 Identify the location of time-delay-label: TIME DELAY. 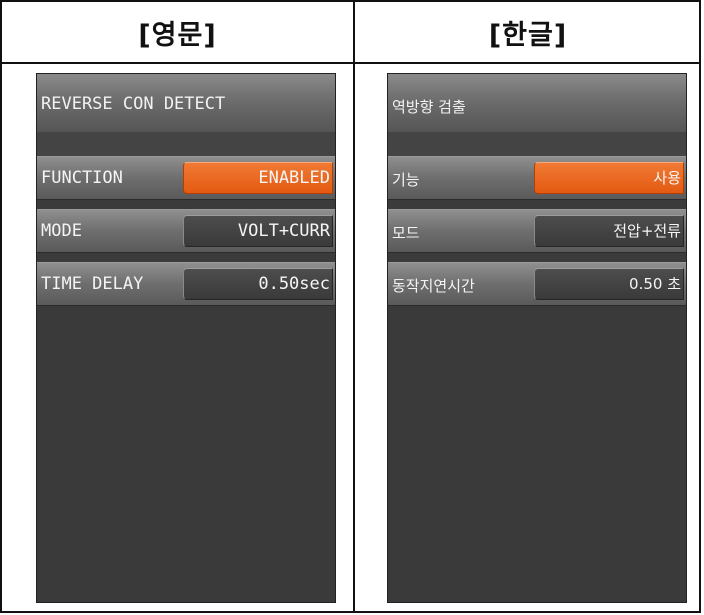
(92, 284).